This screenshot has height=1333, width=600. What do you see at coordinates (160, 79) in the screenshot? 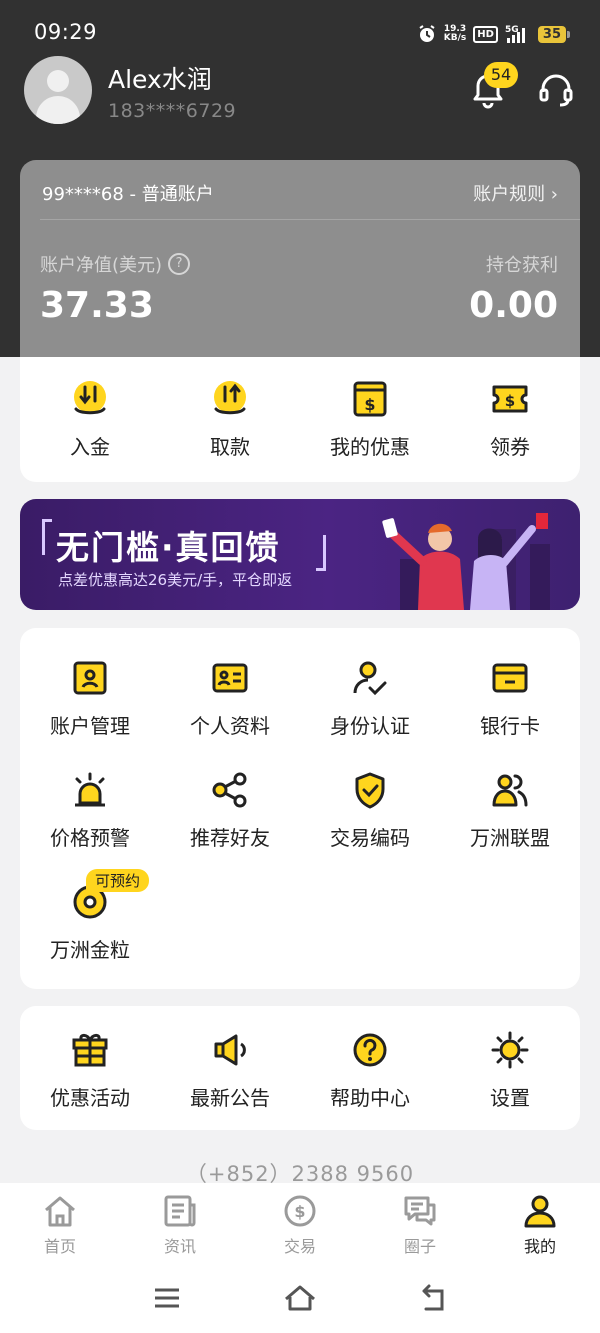
I see `user-name: Alex水润` at bounding box center [160, 79].